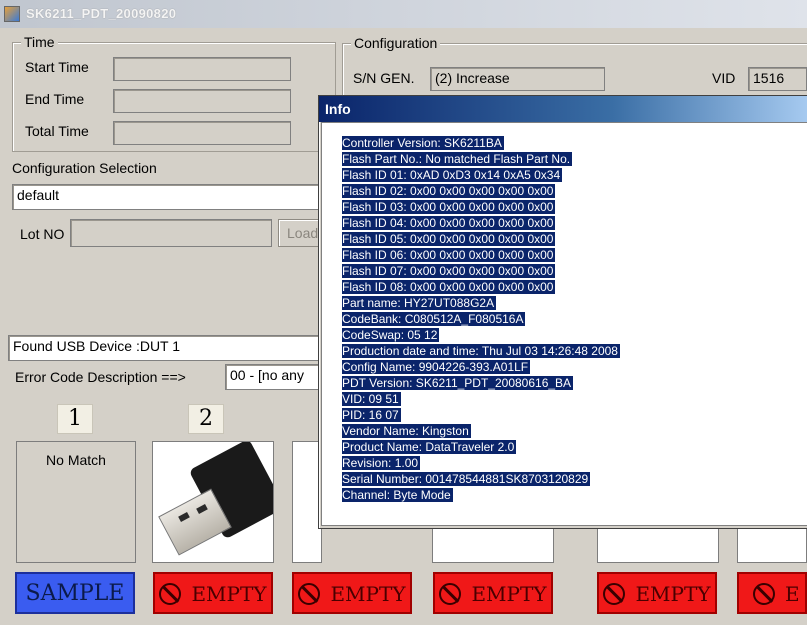  I want to click on slot-2-status-label: EMPTY, so click(229, 594).